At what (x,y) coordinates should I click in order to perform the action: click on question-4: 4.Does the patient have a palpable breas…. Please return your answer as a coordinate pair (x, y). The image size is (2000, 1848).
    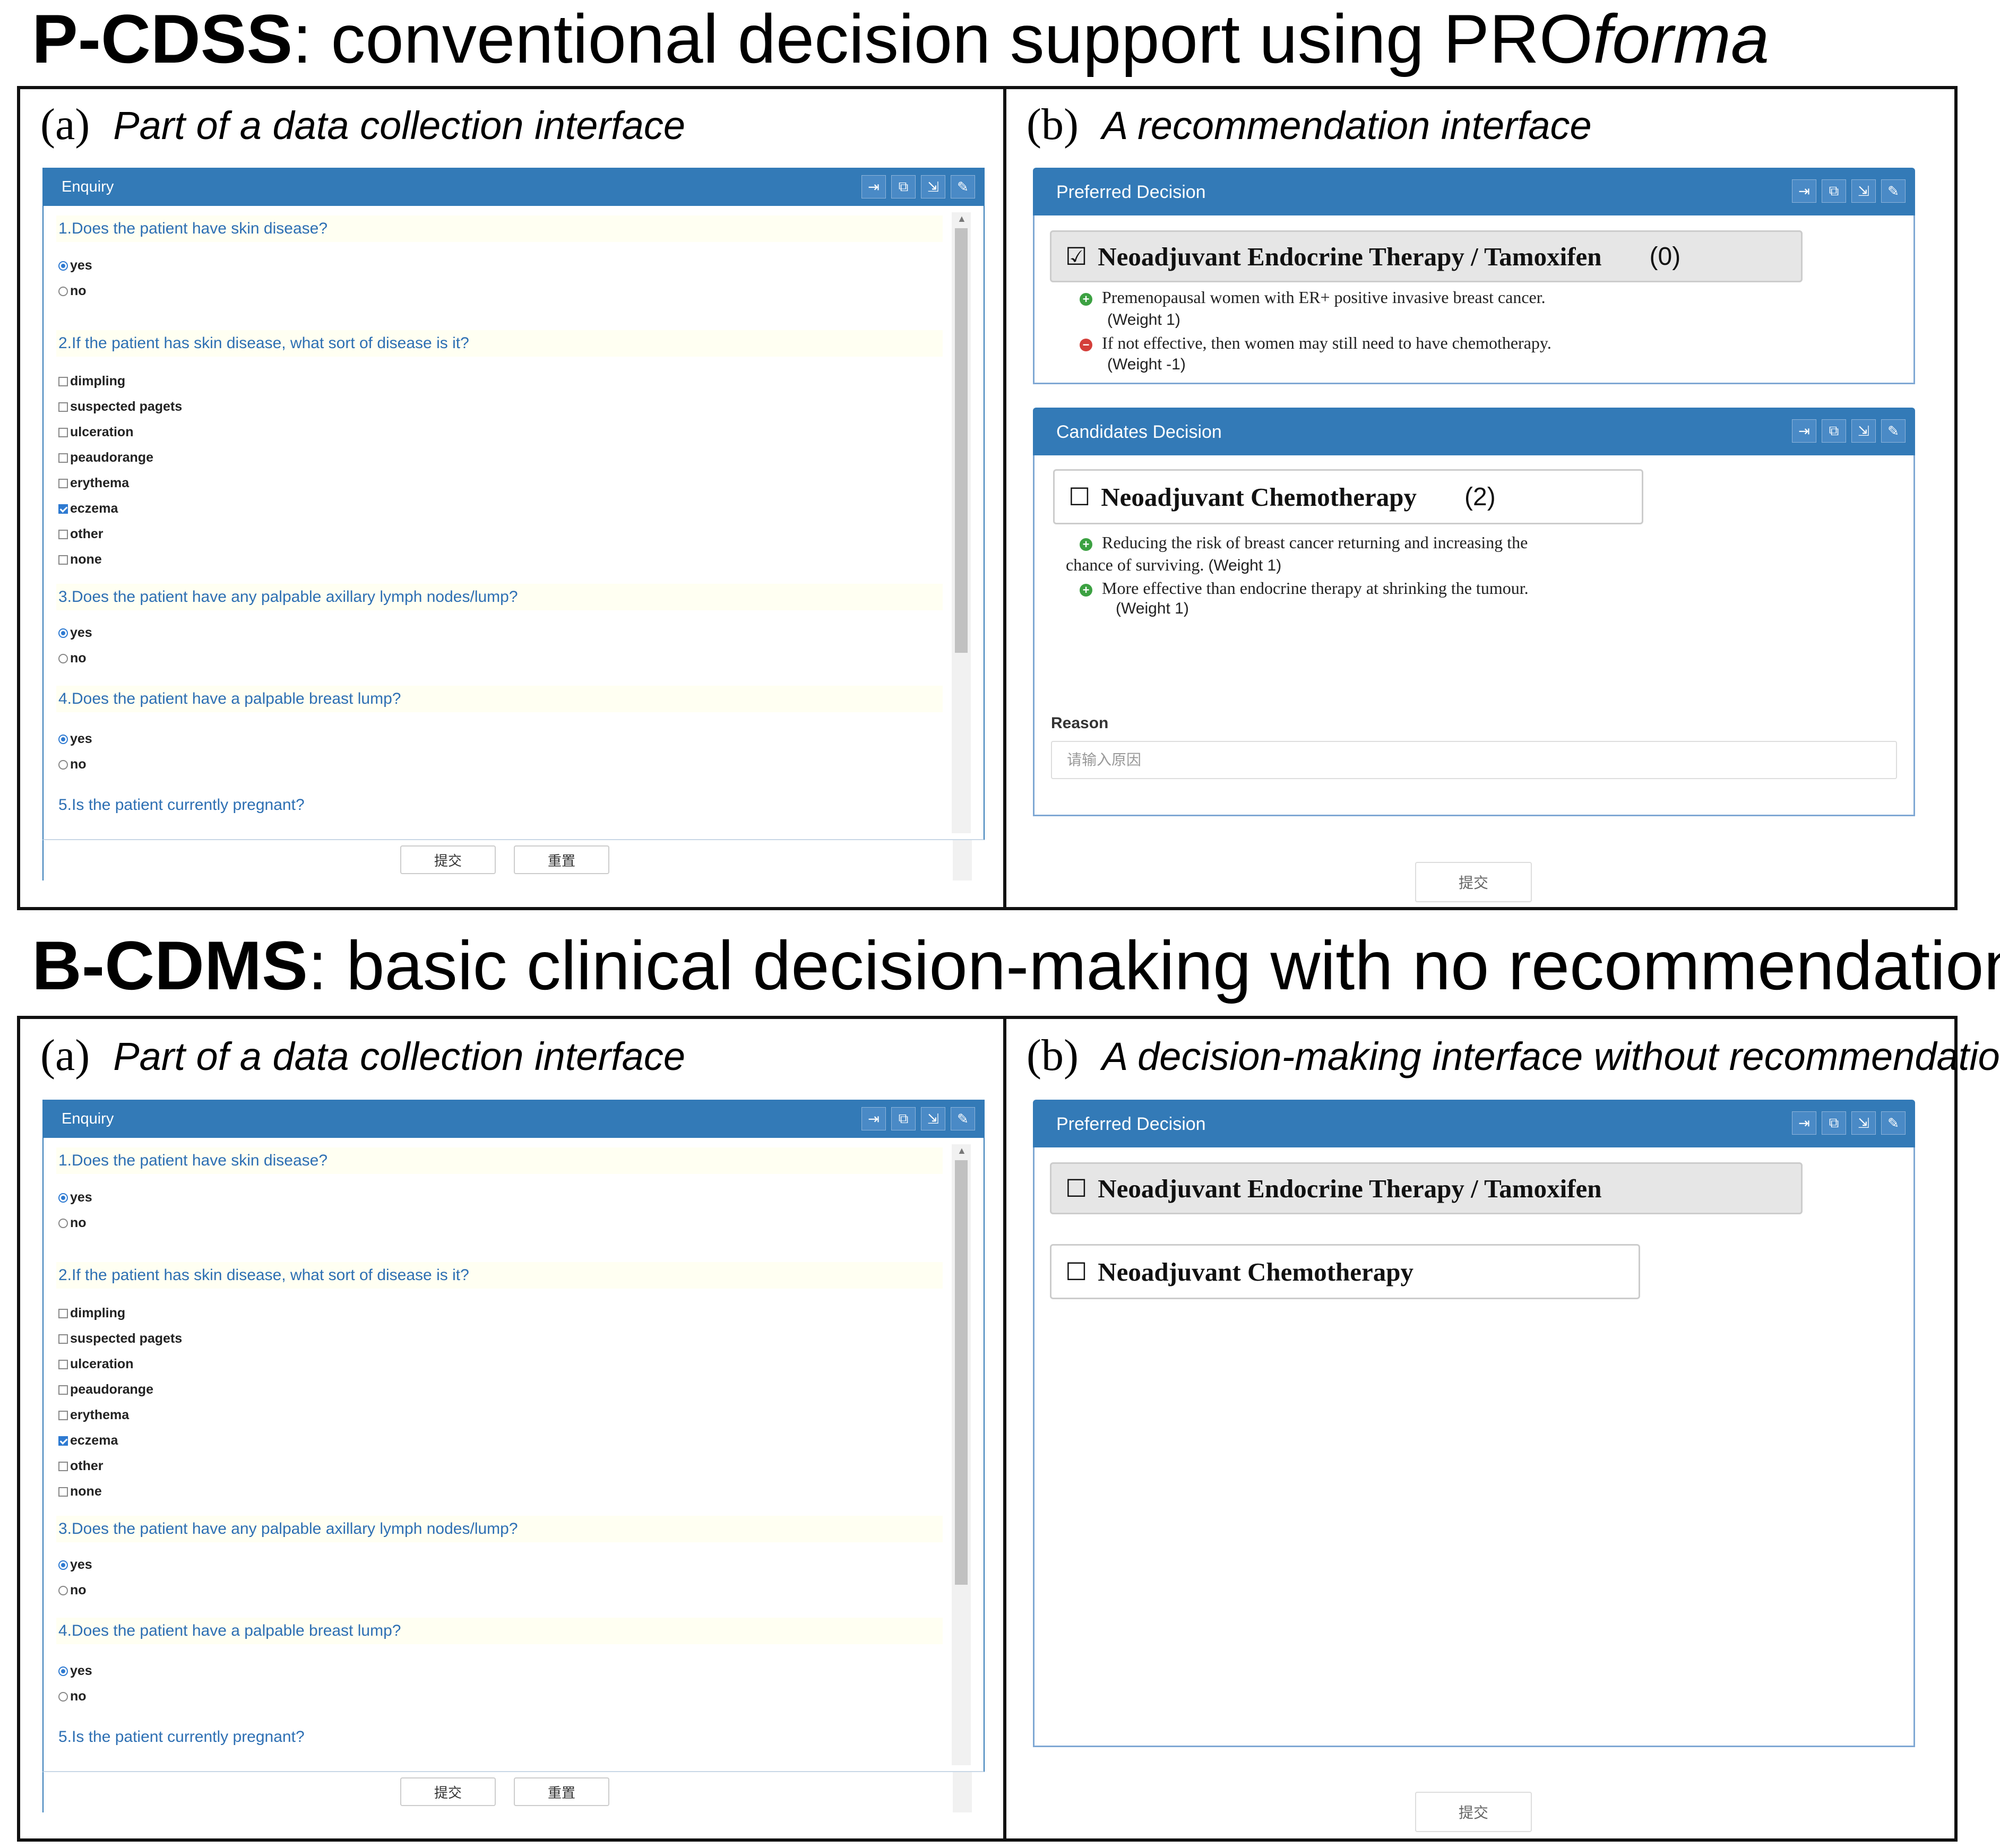
    Looking at the image, I should click on (499, 699).